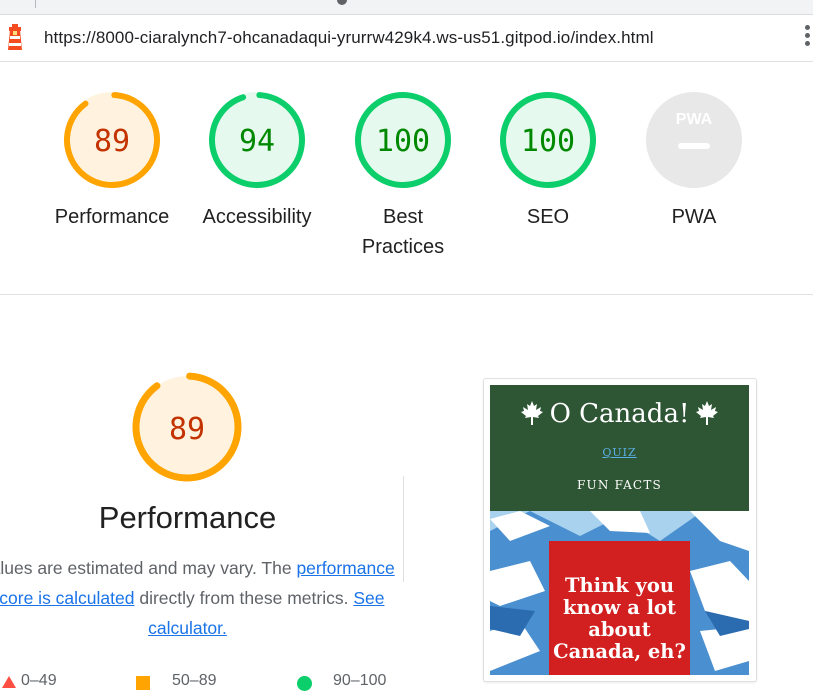 This screenshot has width=813, height=693. I want to click on gauge-performance: 89 Performance, so click(112, 161).